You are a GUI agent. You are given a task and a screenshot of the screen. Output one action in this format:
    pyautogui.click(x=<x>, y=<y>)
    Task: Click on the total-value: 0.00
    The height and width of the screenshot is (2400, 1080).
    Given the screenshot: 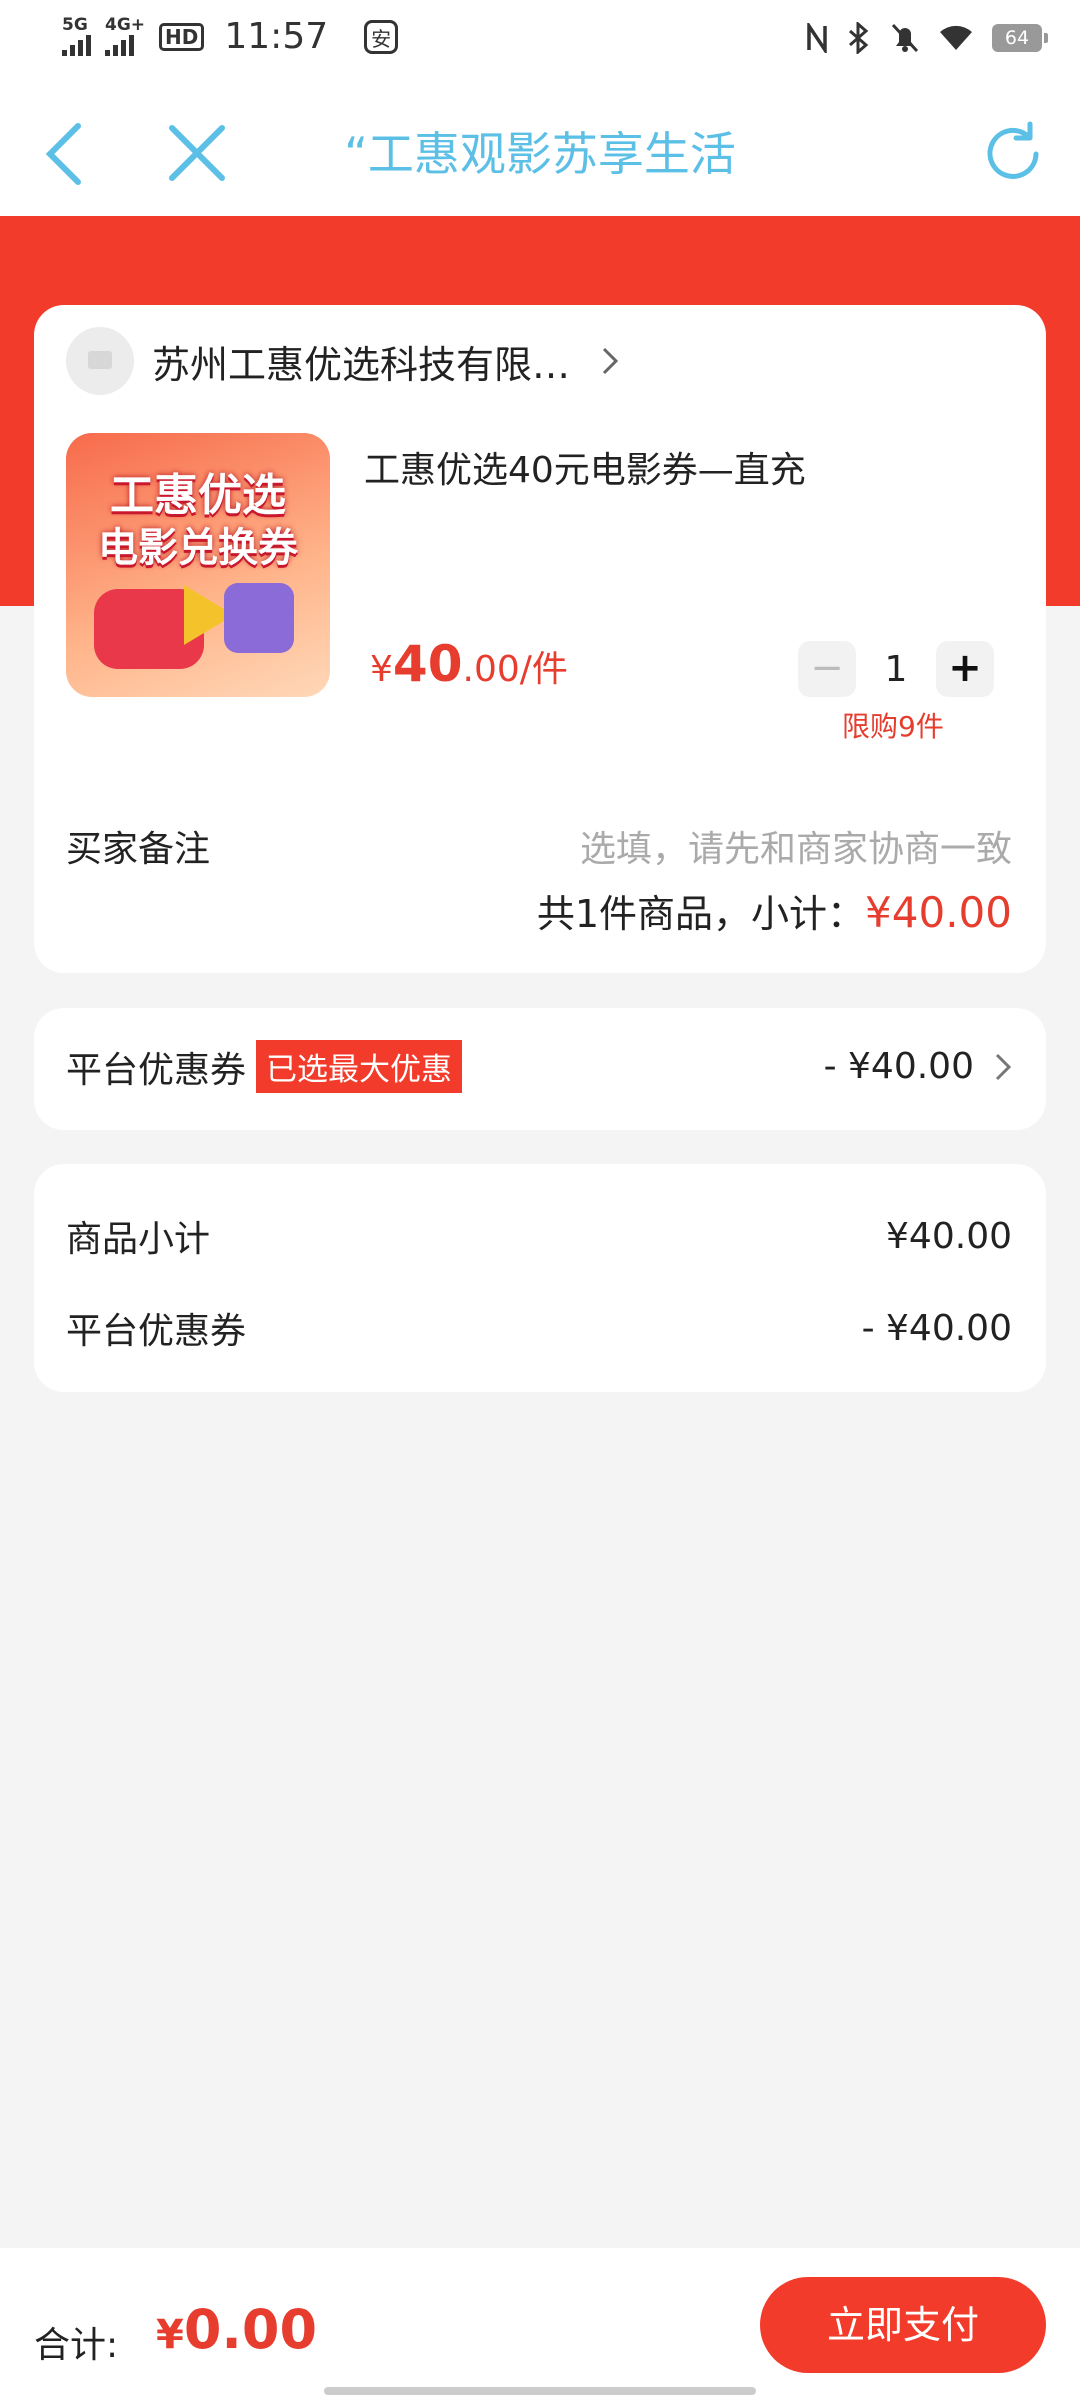 What is the action you would take?
    pyautogui.click(x=250, y=2329)
    